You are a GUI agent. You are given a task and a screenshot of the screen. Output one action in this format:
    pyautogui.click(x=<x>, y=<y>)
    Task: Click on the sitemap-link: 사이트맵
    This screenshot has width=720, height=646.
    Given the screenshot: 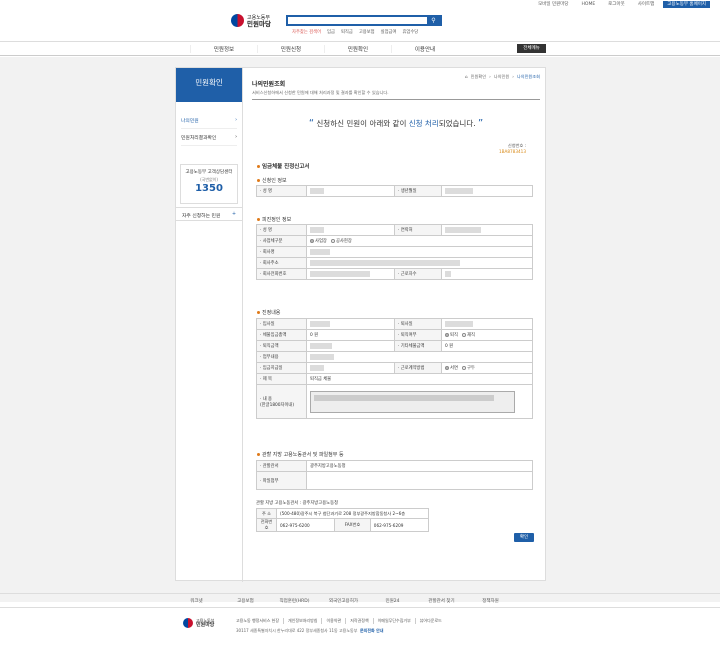 What is the action you would take?
    pyautogui.click(x=646, y=4)
    